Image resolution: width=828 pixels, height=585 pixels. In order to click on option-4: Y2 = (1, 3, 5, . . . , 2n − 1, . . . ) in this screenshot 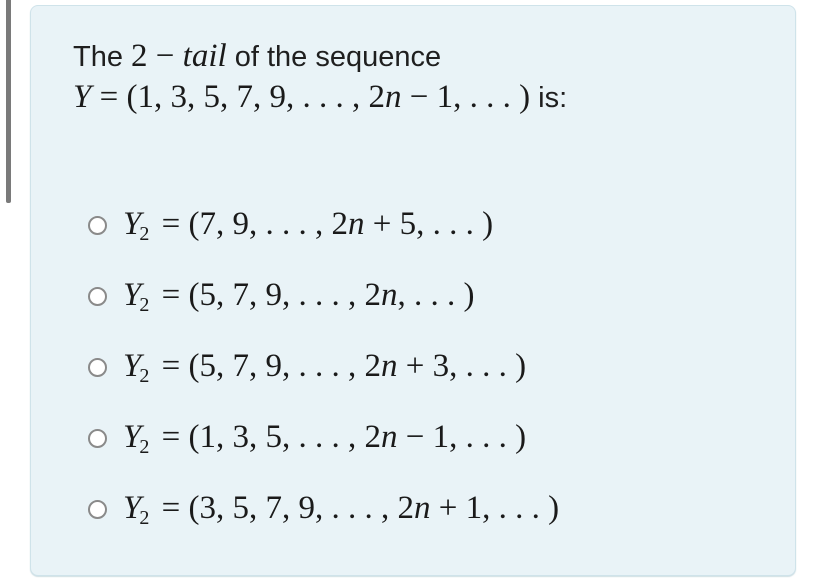, I will do `click(323, 438)`.